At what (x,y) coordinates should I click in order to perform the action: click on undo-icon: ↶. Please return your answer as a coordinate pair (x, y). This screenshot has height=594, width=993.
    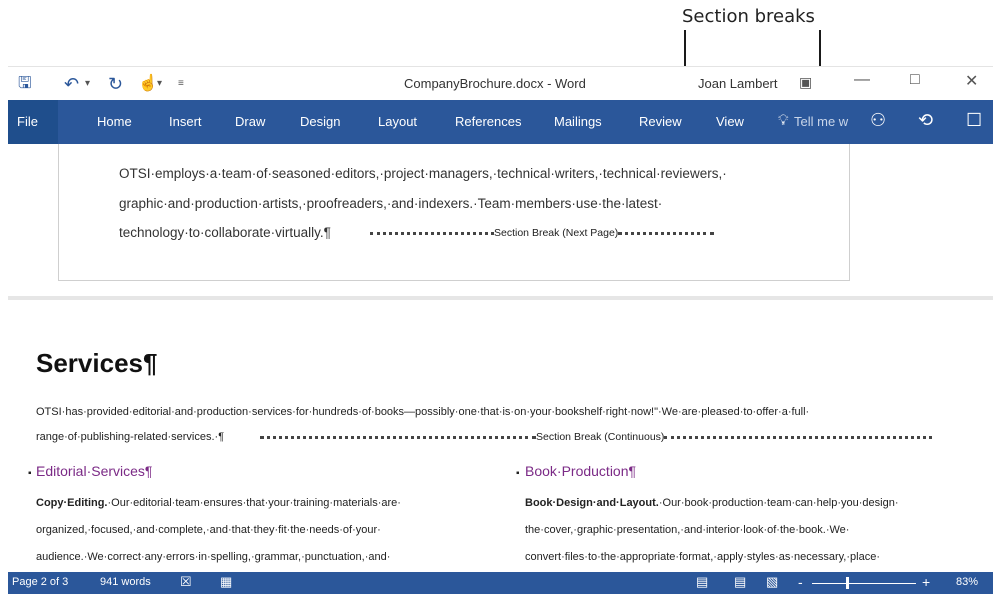
    Looking at the image, I should click on (71, 84).